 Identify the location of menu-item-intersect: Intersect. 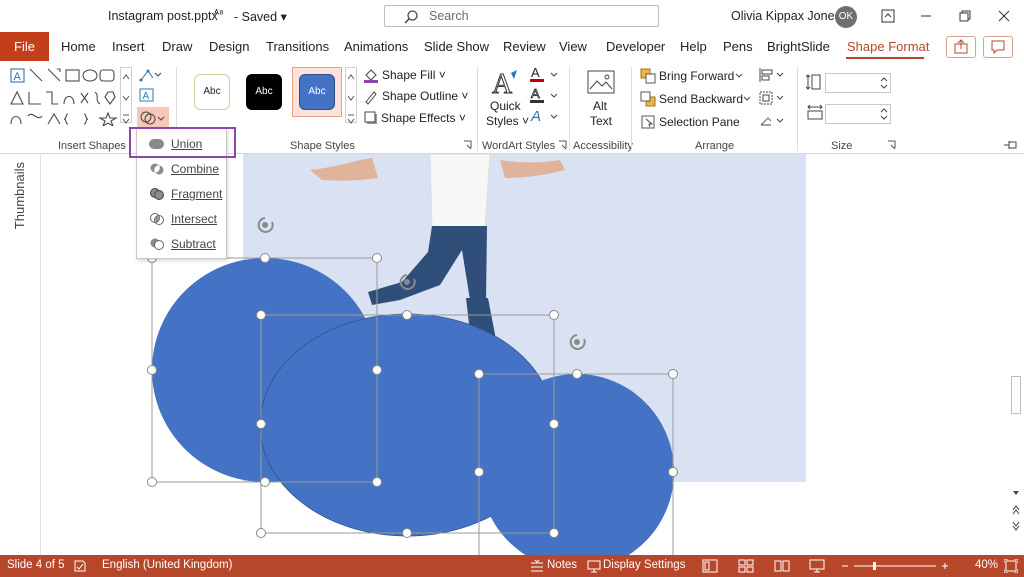
(181, 219).